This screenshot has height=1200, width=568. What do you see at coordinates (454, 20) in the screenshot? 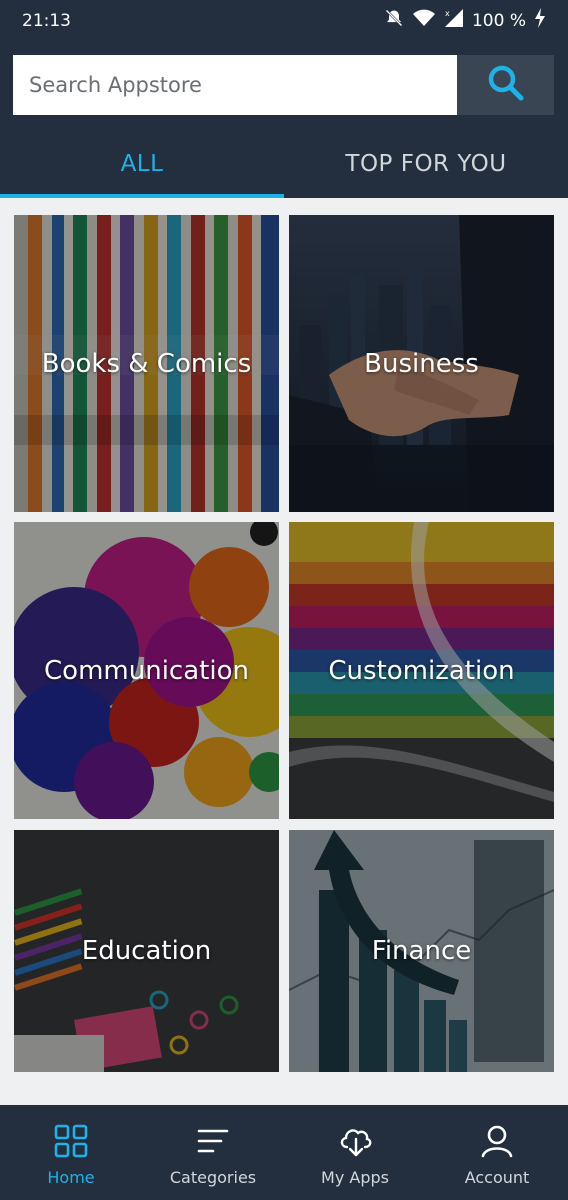
I see `signal-icon: x` at bounding box center [454, 20].